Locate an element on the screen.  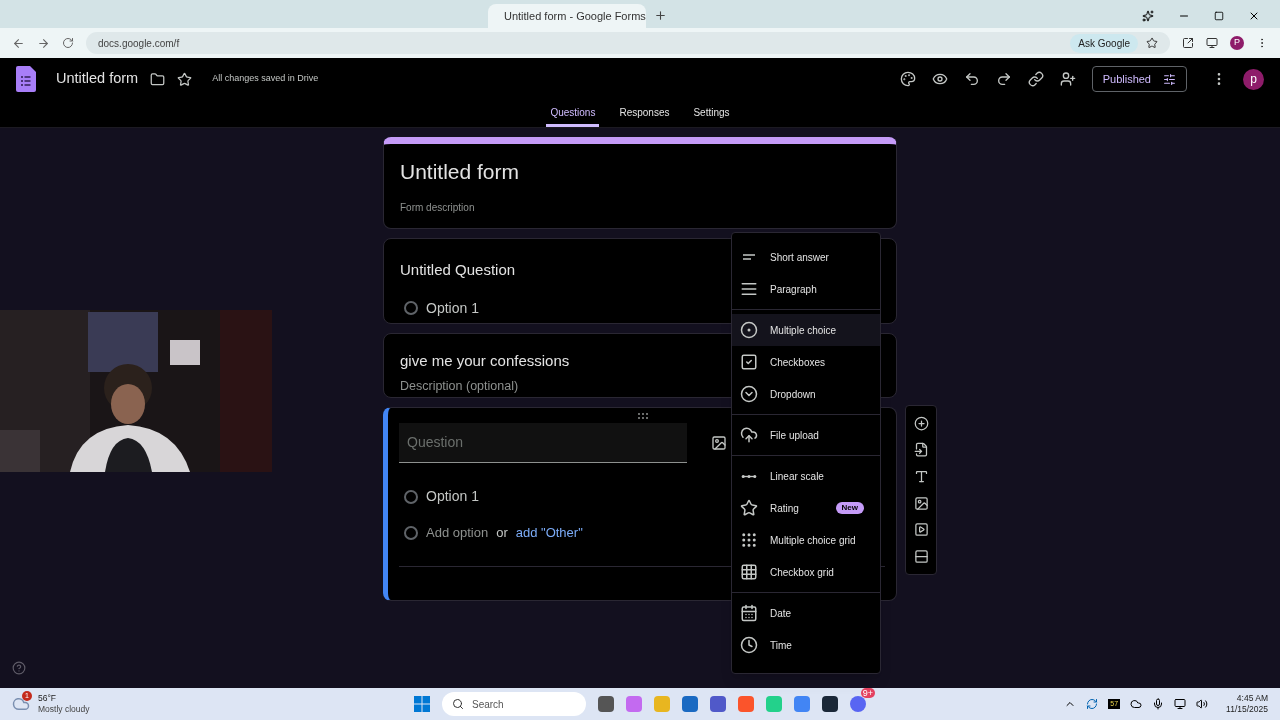
microphone-icon is located at coordinates (1158, 704).